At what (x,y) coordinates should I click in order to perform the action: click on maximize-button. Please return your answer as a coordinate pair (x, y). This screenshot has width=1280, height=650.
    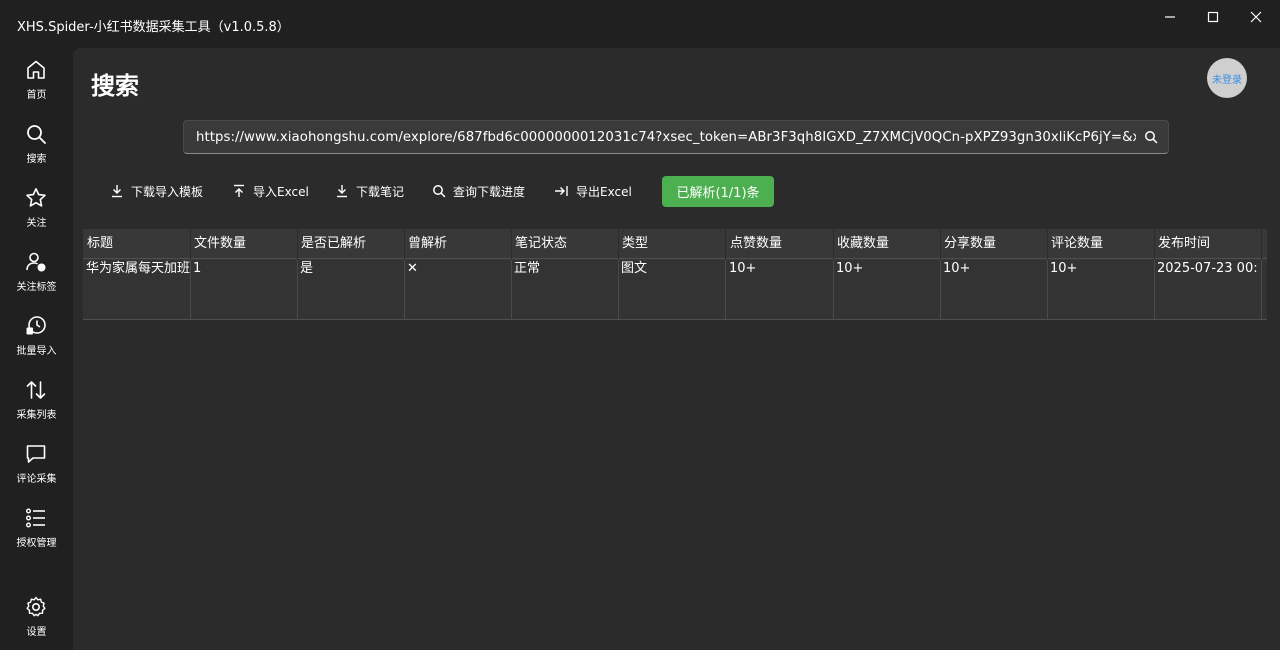
    Looking at the image, I should click on (1213, 17).